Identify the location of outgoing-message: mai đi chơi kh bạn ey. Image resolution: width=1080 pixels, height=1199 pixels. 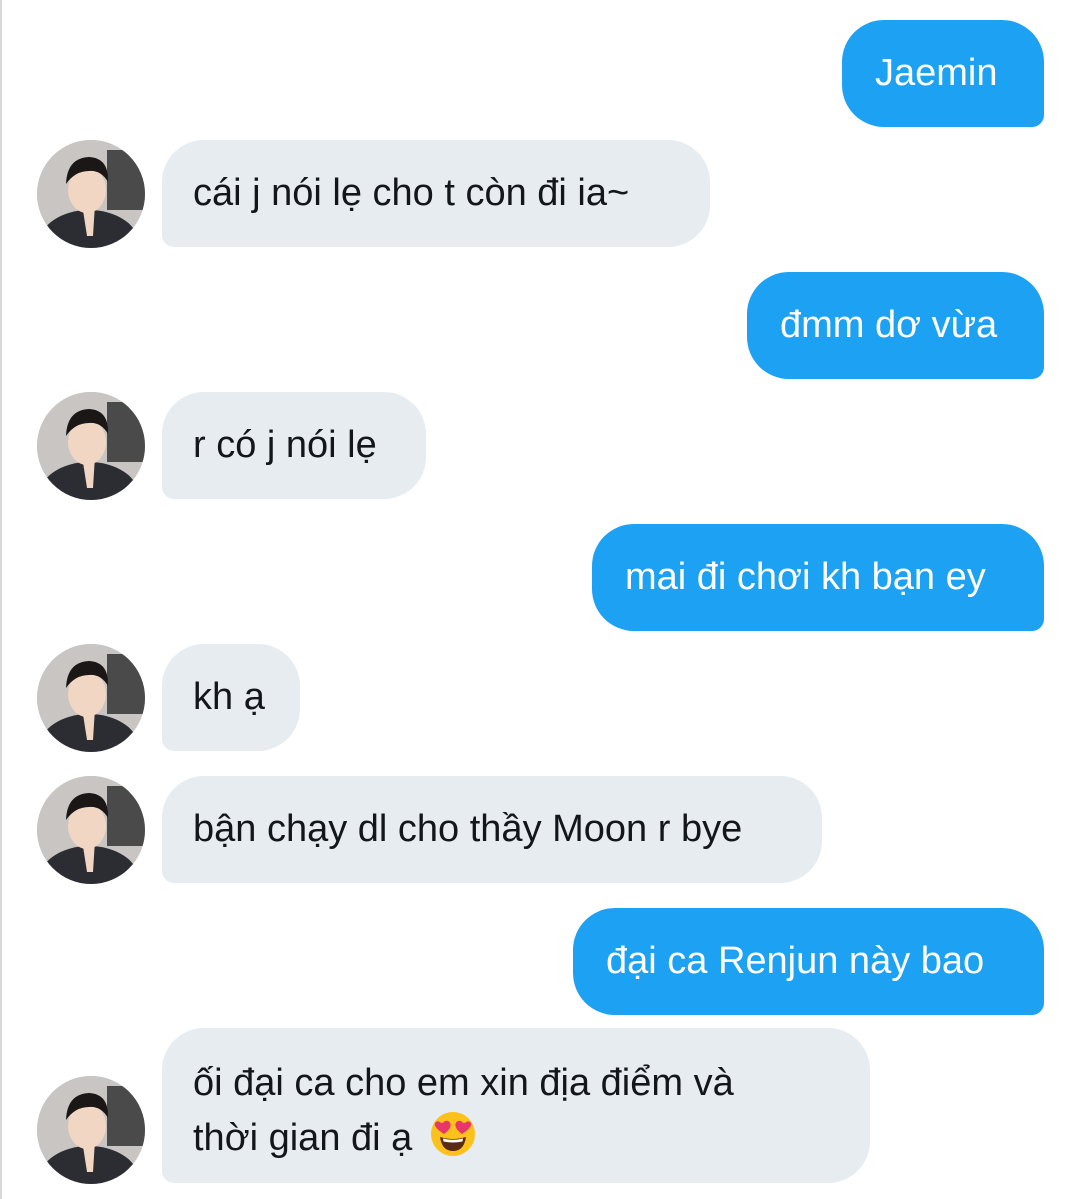
(818, 577).